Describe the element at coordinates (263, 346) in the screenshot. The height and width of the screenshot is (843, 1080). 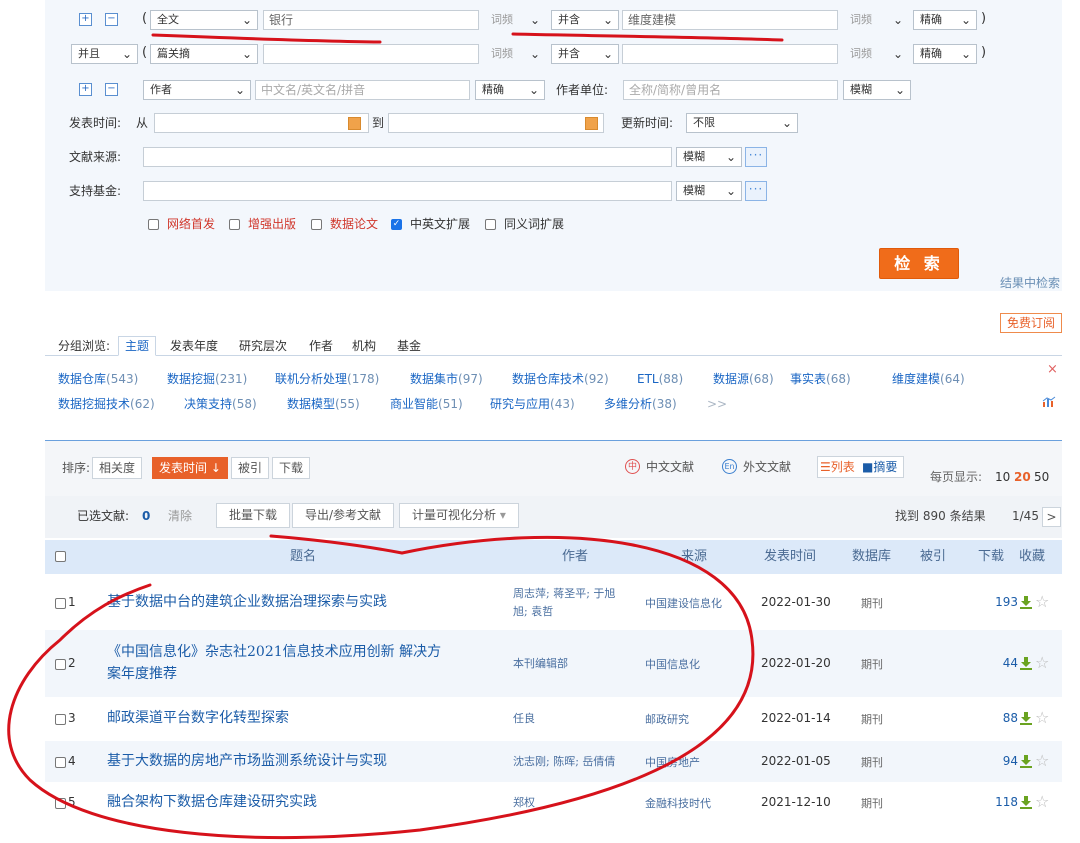
I see `group-tab-level: 研究层次` at that location.